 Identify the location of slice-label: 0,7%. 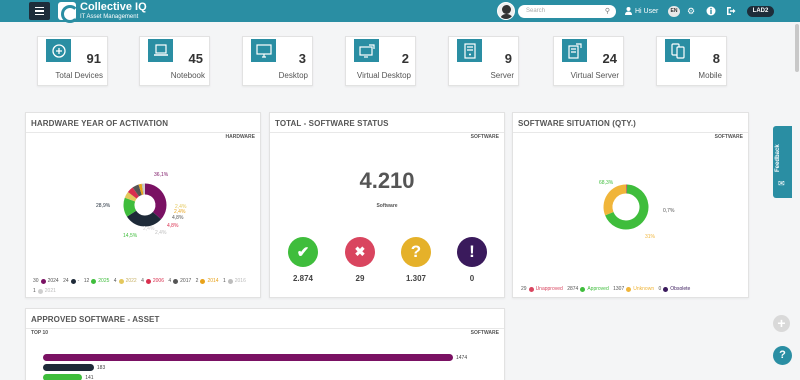
(669, 211).